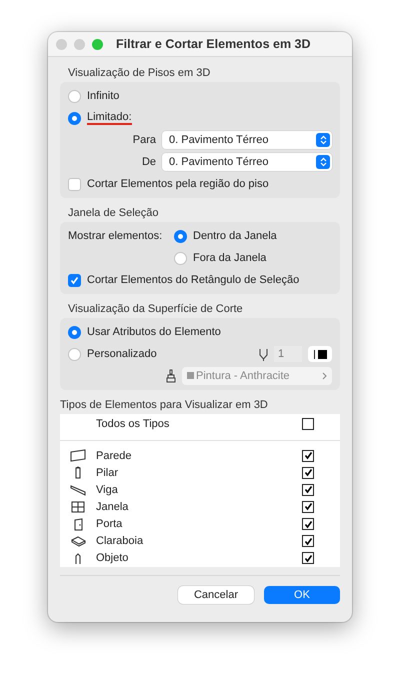  I want to click on list-item-label: Janela, so click(113, 506).